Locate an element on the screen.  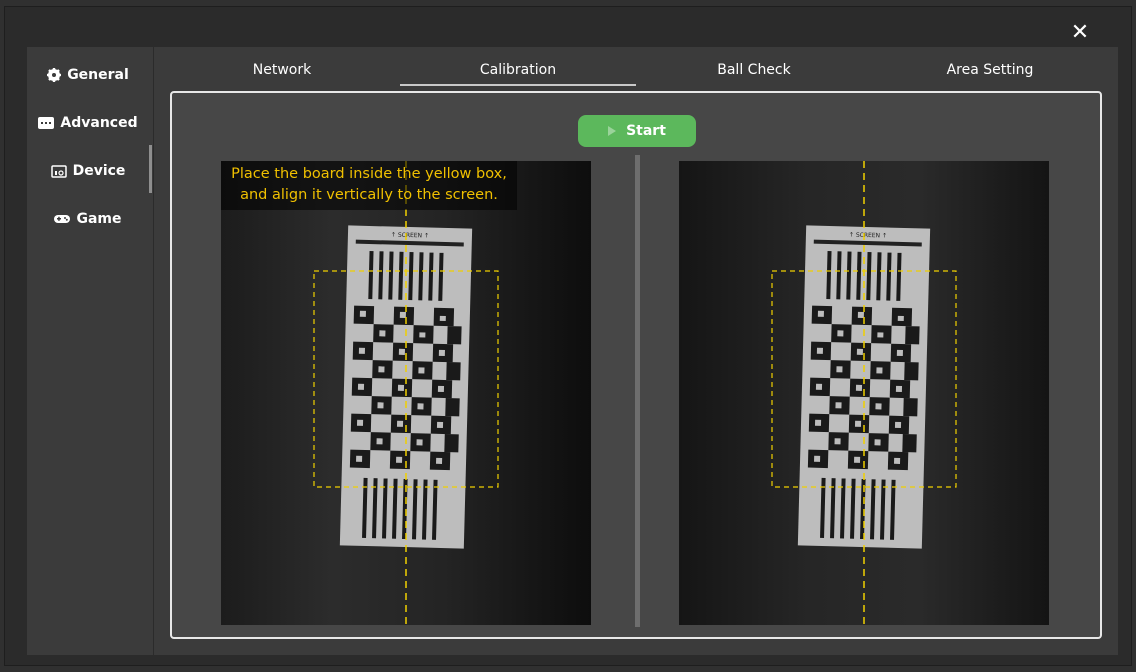
tab-ball-check: Ball Check is located at coordinates (754, 70).